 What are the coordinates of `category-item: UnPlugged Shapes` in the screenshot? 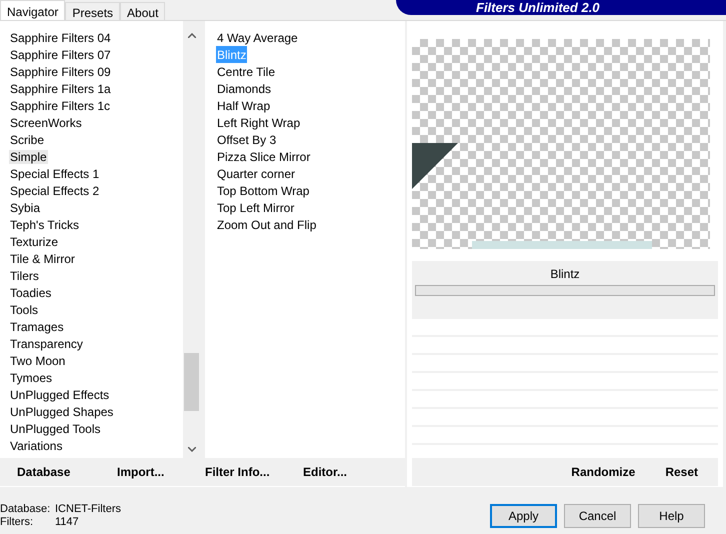 It's located at (61, 412).